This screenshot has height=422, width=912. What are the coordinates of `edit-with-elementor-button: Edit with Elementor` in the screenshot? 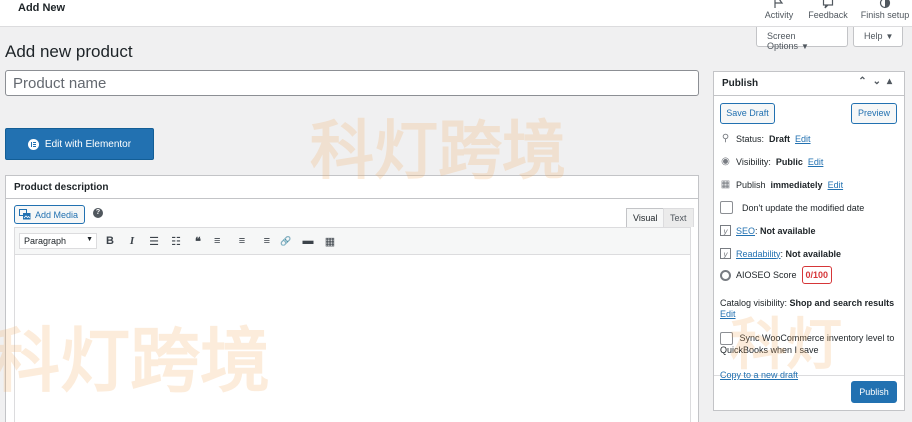 It's located at (79, 144).